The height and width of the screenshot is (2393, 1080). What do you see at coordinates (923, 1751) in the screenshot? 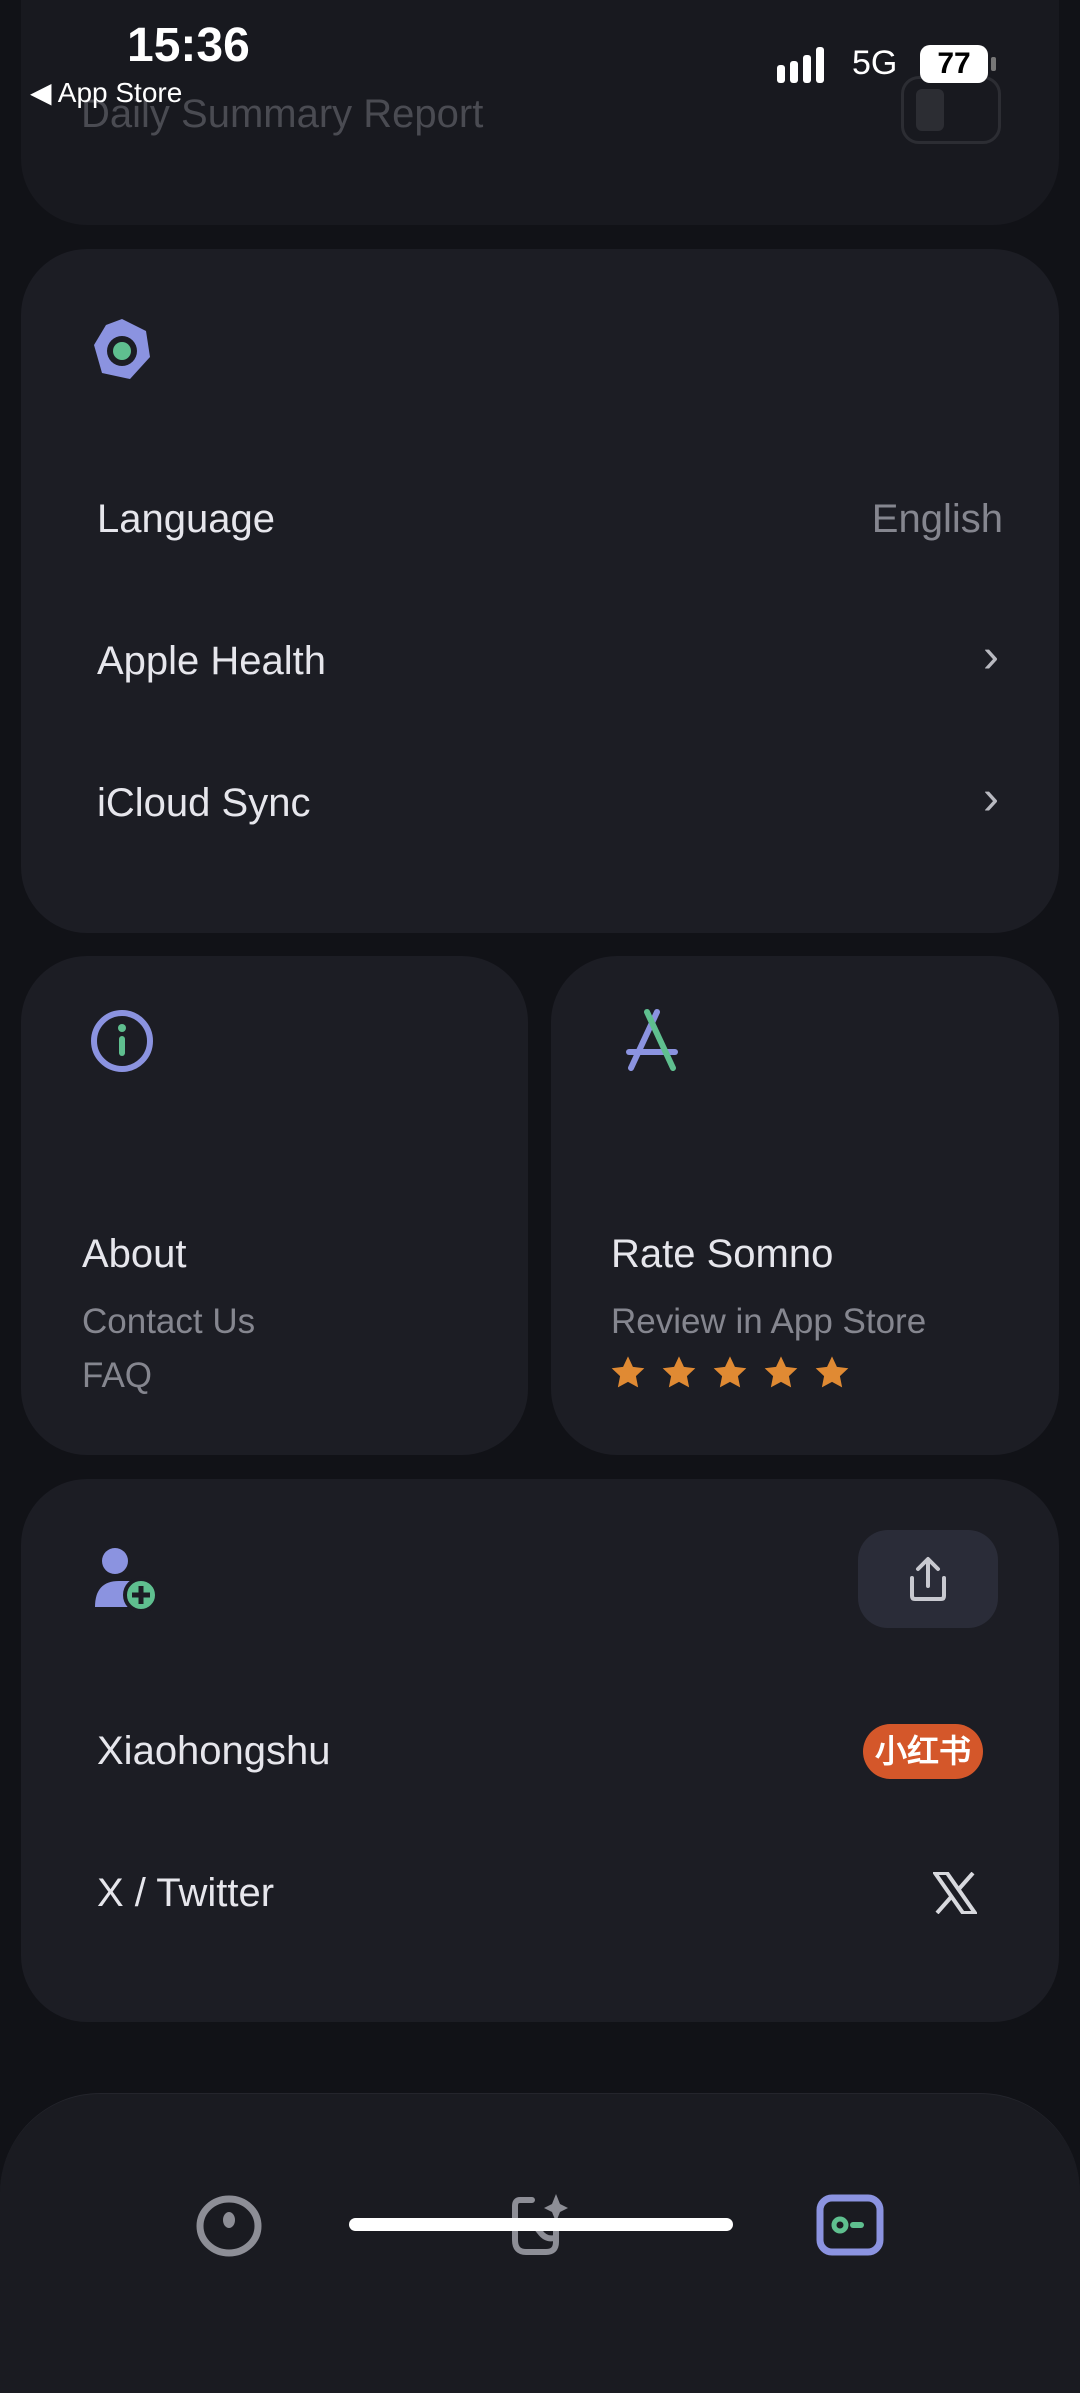
I see `xiaohongshu-badge: 小红书` at bounding box center [923, 1751].